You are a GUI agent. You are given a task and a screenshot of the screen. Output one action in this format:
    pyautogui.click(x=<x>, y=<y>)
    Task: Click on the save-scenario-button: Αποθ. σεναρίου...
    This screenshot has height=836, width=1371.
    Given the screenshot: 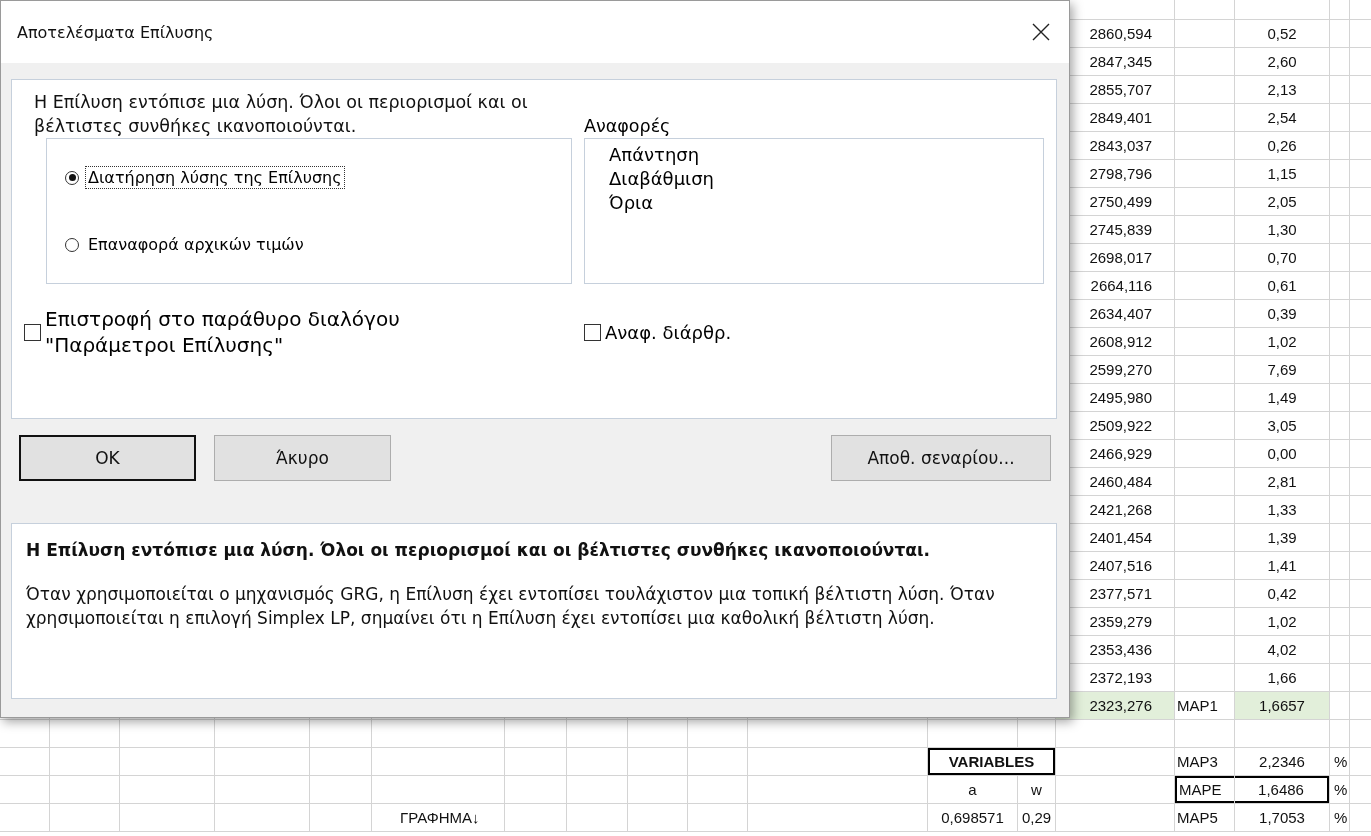 What is the action you would take?
    pyautogui.click(x=941, y=458)
    